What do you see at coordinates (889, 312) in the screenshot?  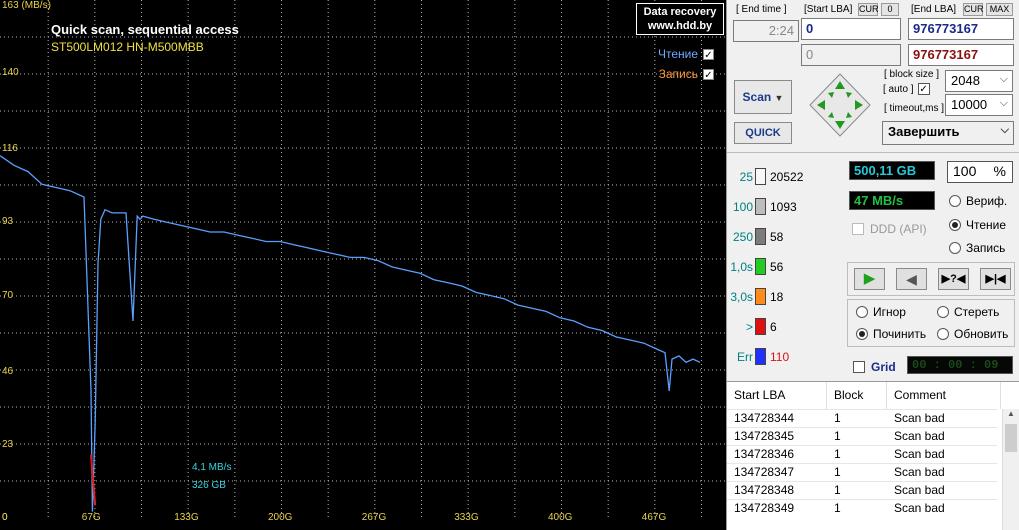 I see `radio-ignore-label: Игнор` at bounding box center [889, 312].